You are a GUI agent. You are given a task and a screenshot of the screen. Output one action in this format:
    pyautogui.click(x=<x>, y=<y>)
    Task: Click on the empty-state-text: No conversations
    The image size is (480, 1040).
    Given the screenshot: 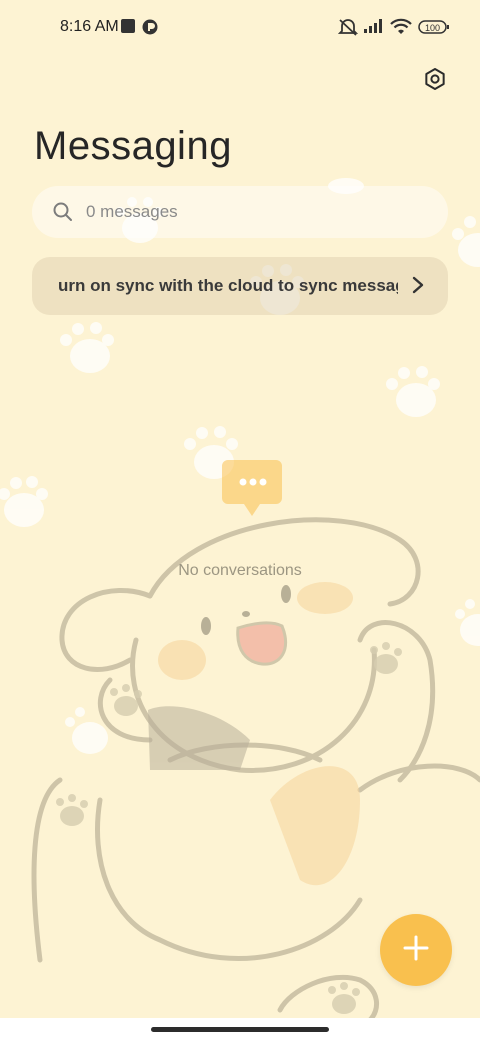 What is the action you would take?
    pyautogui.click(x=240, y=570)
    